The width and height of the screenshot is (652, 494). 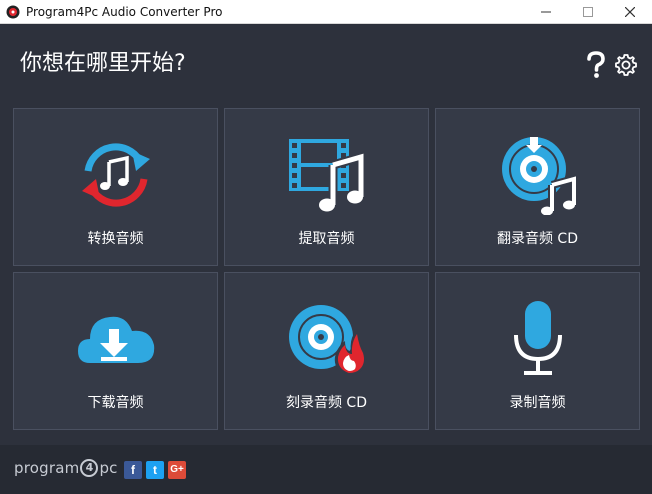 I want to click on burn-cd-icon, so click(x=328, y=340).